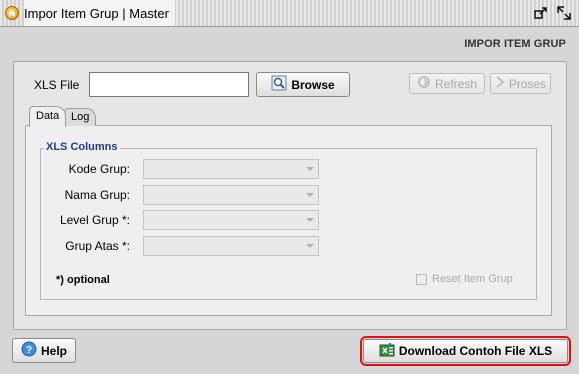 Image resolution: width=579 pixels, height=374 pixels. Describe the element at coordinates (541, 13) in the screenshot. I see `restore-icon` at that location.